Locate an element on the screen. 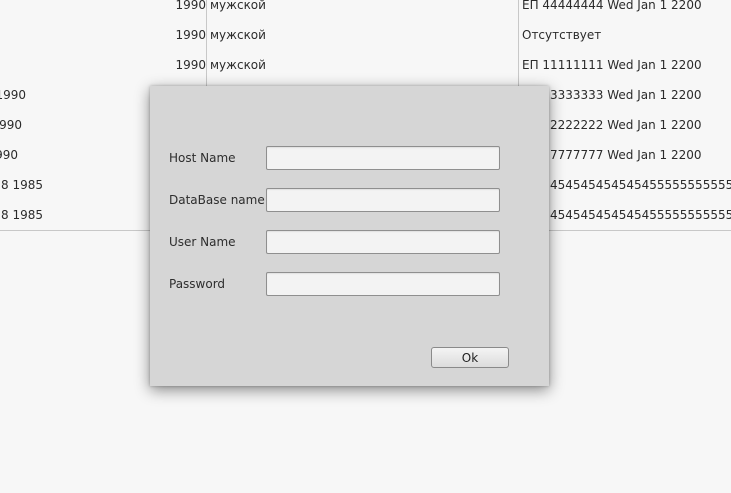 This screenshot has width=731, height=493. host-name-label: Host Name is located at coordinates (202, 158).